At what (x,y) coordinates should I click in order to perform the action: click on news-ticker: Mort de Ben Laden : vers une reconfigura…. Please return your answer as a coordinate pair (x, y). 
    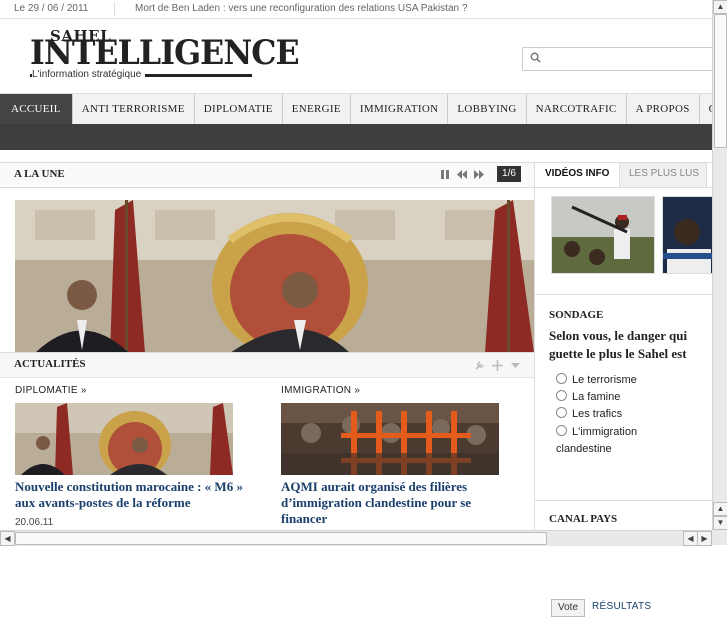
    Looking at the image, I should click on (301, 8).